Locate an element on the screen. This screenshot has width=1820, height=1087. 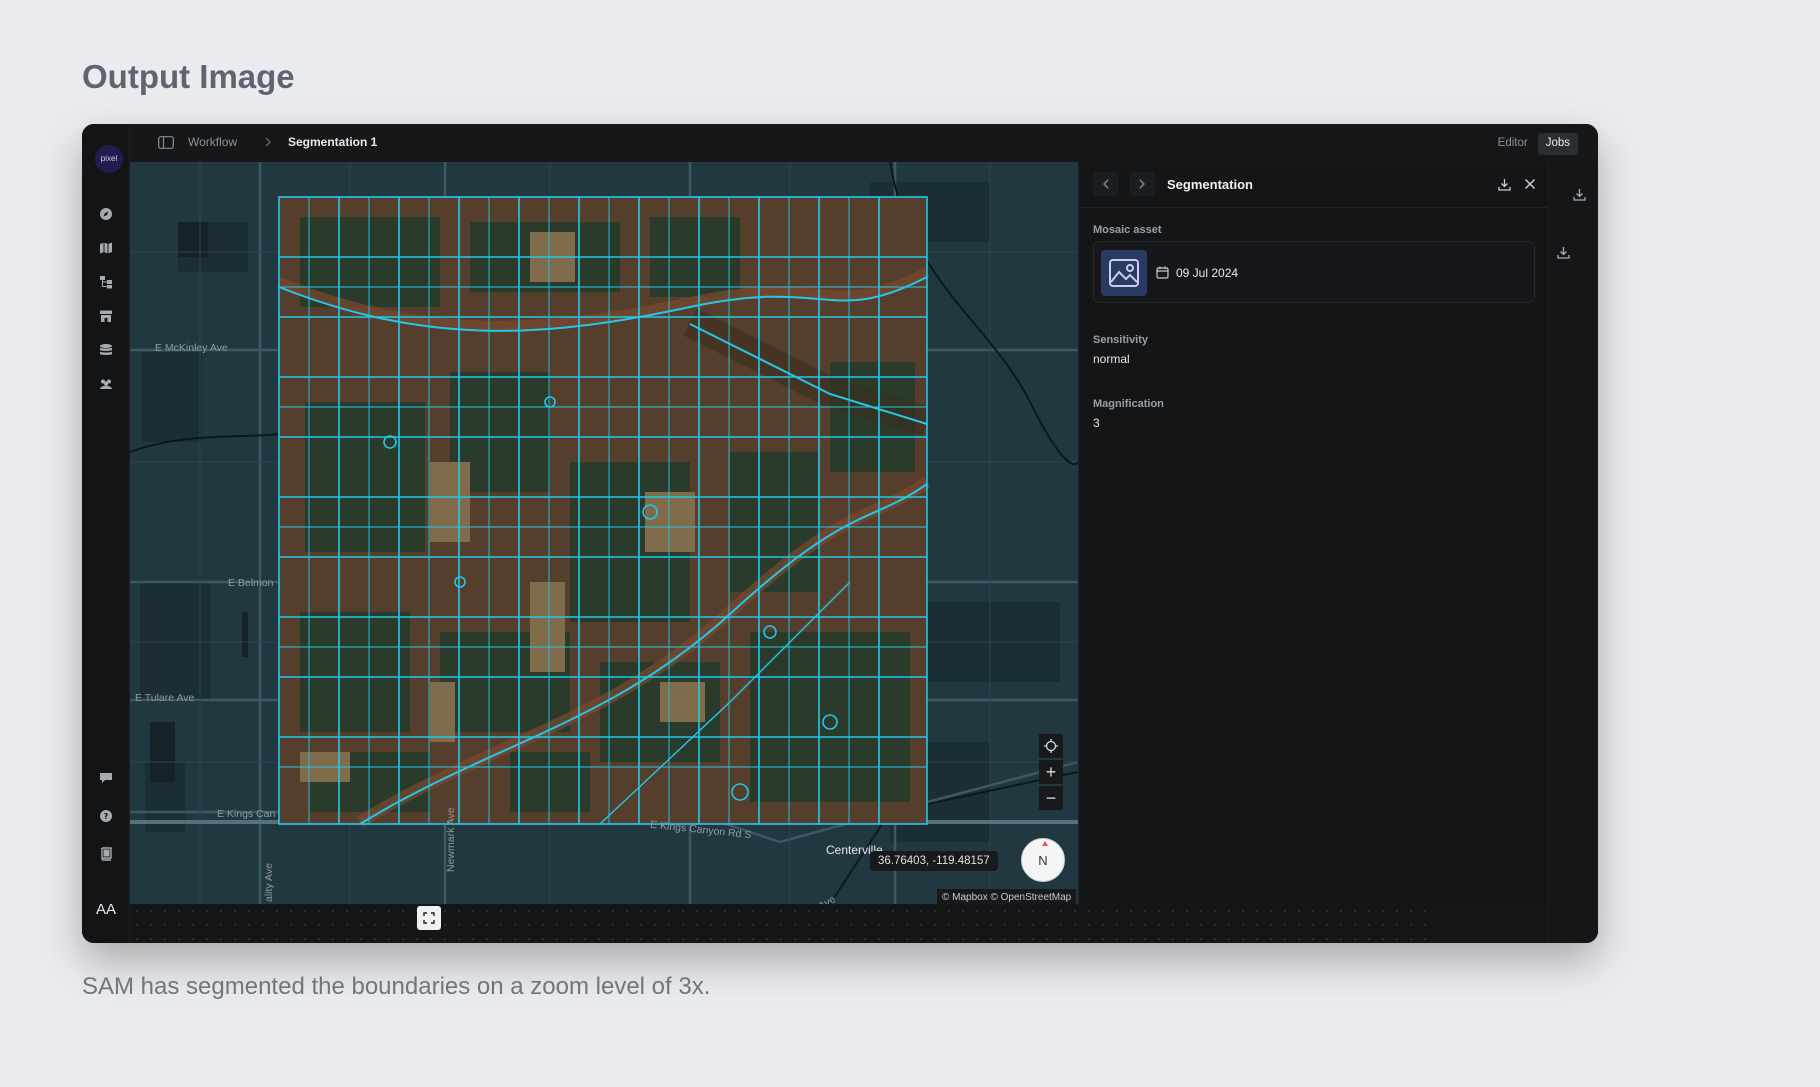
help-icon: ? is located at coordinates (106, 816).